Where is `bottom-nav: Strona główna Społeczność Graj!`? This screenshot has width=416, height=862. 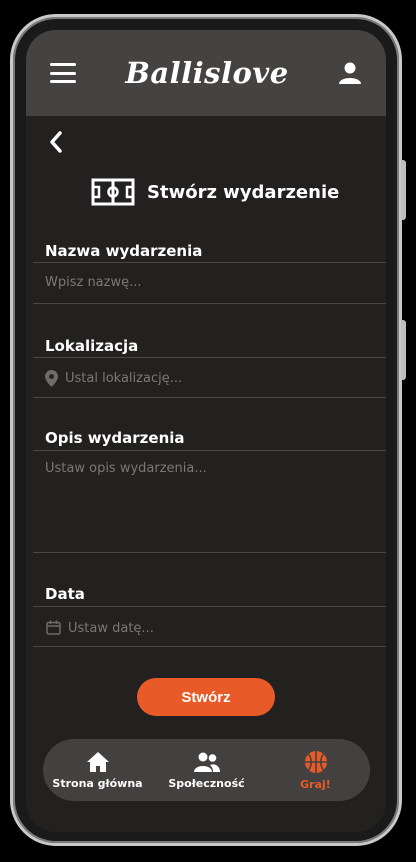 bottom-nav: Strona główna Społeczność Graj! is located at coordinates (206, 770).